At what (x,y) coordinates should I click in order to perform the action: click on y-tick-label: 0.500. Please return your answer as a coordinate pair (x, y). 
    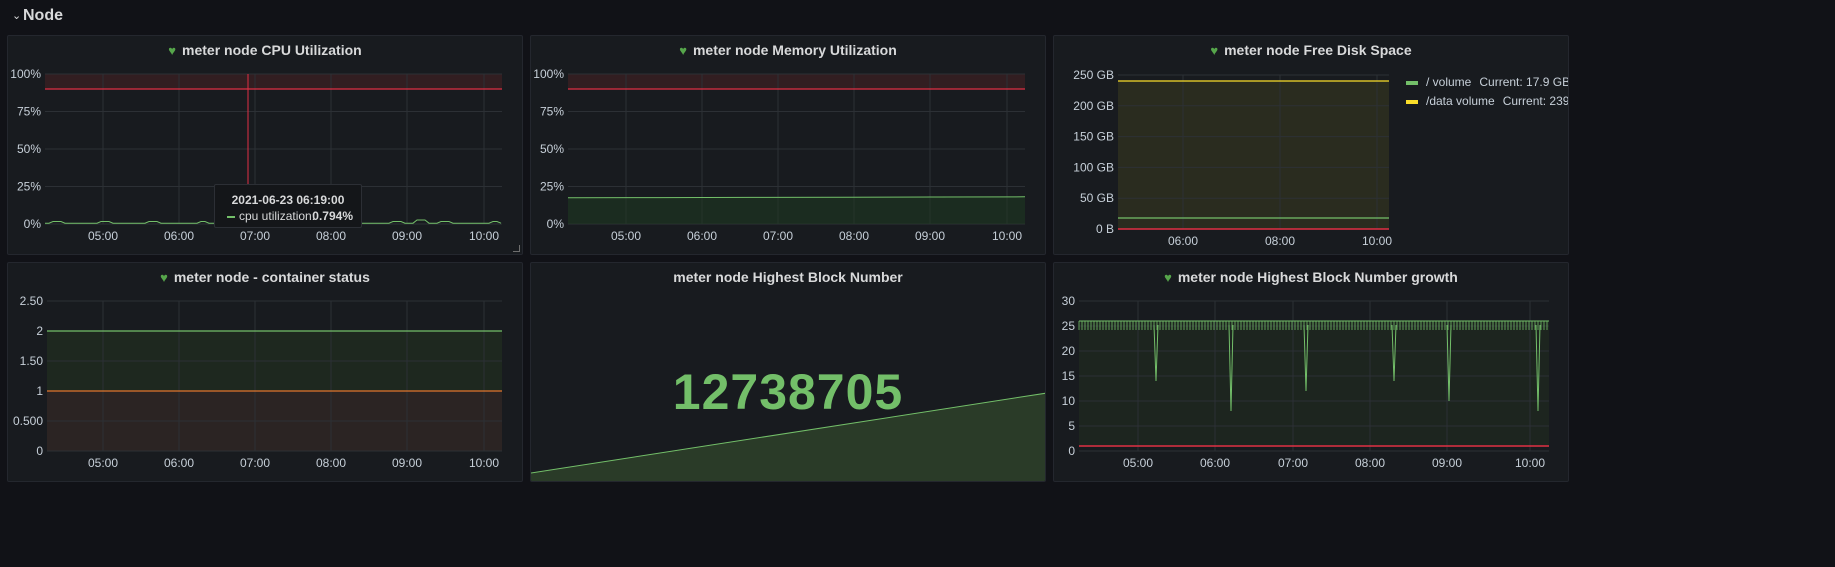
    Looking at the image, I should click on (28, 421).